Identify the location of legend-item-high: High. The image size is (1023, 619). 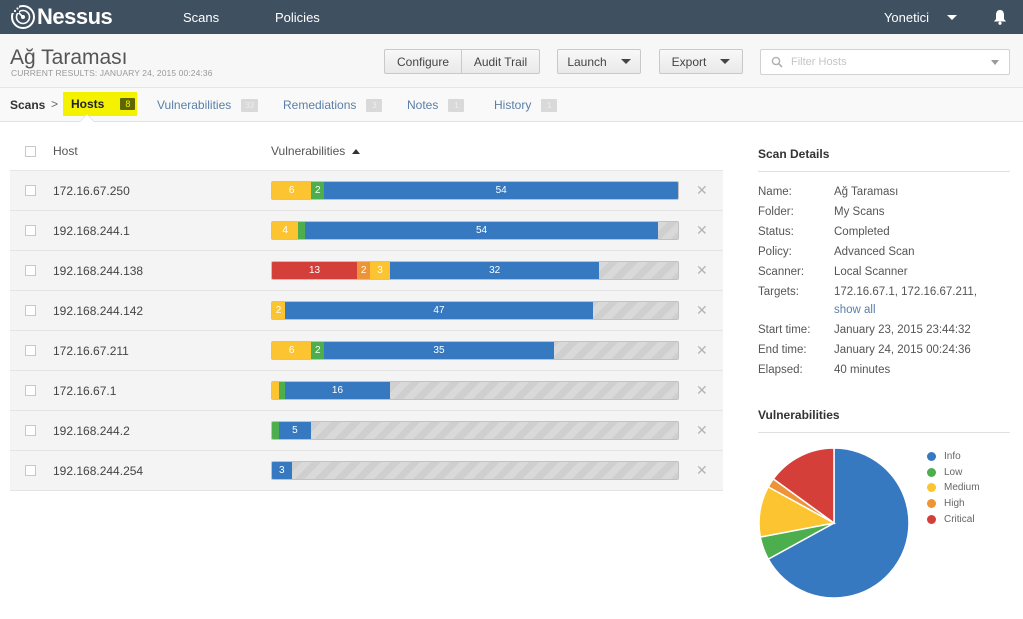
(953, 504).